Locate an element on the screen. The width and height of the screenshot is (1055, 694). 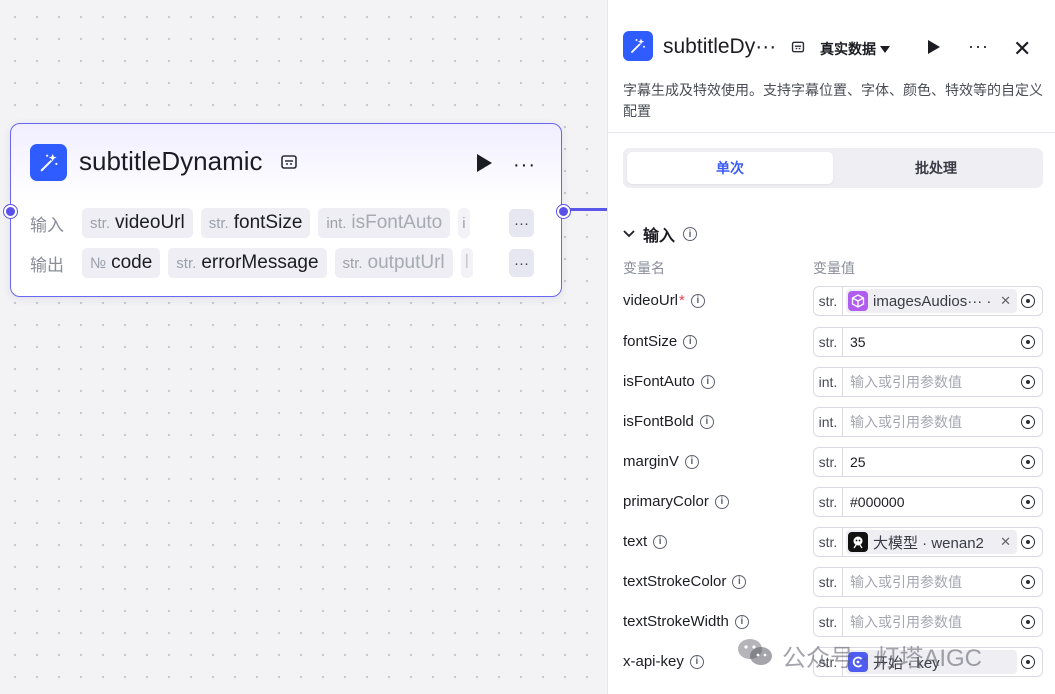
param-input: str. 25 is located at coordinates (928, 462).